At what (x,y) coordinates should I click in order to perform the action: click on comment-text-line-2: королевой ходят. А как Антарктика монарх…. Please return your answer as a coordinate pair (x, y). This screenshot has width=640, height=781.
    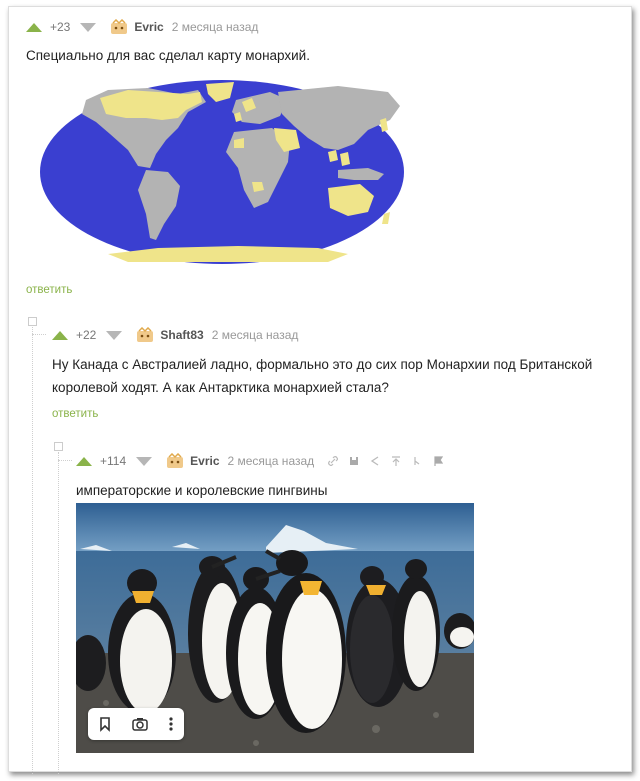
    Looking at the image, I should click on (220, 387).